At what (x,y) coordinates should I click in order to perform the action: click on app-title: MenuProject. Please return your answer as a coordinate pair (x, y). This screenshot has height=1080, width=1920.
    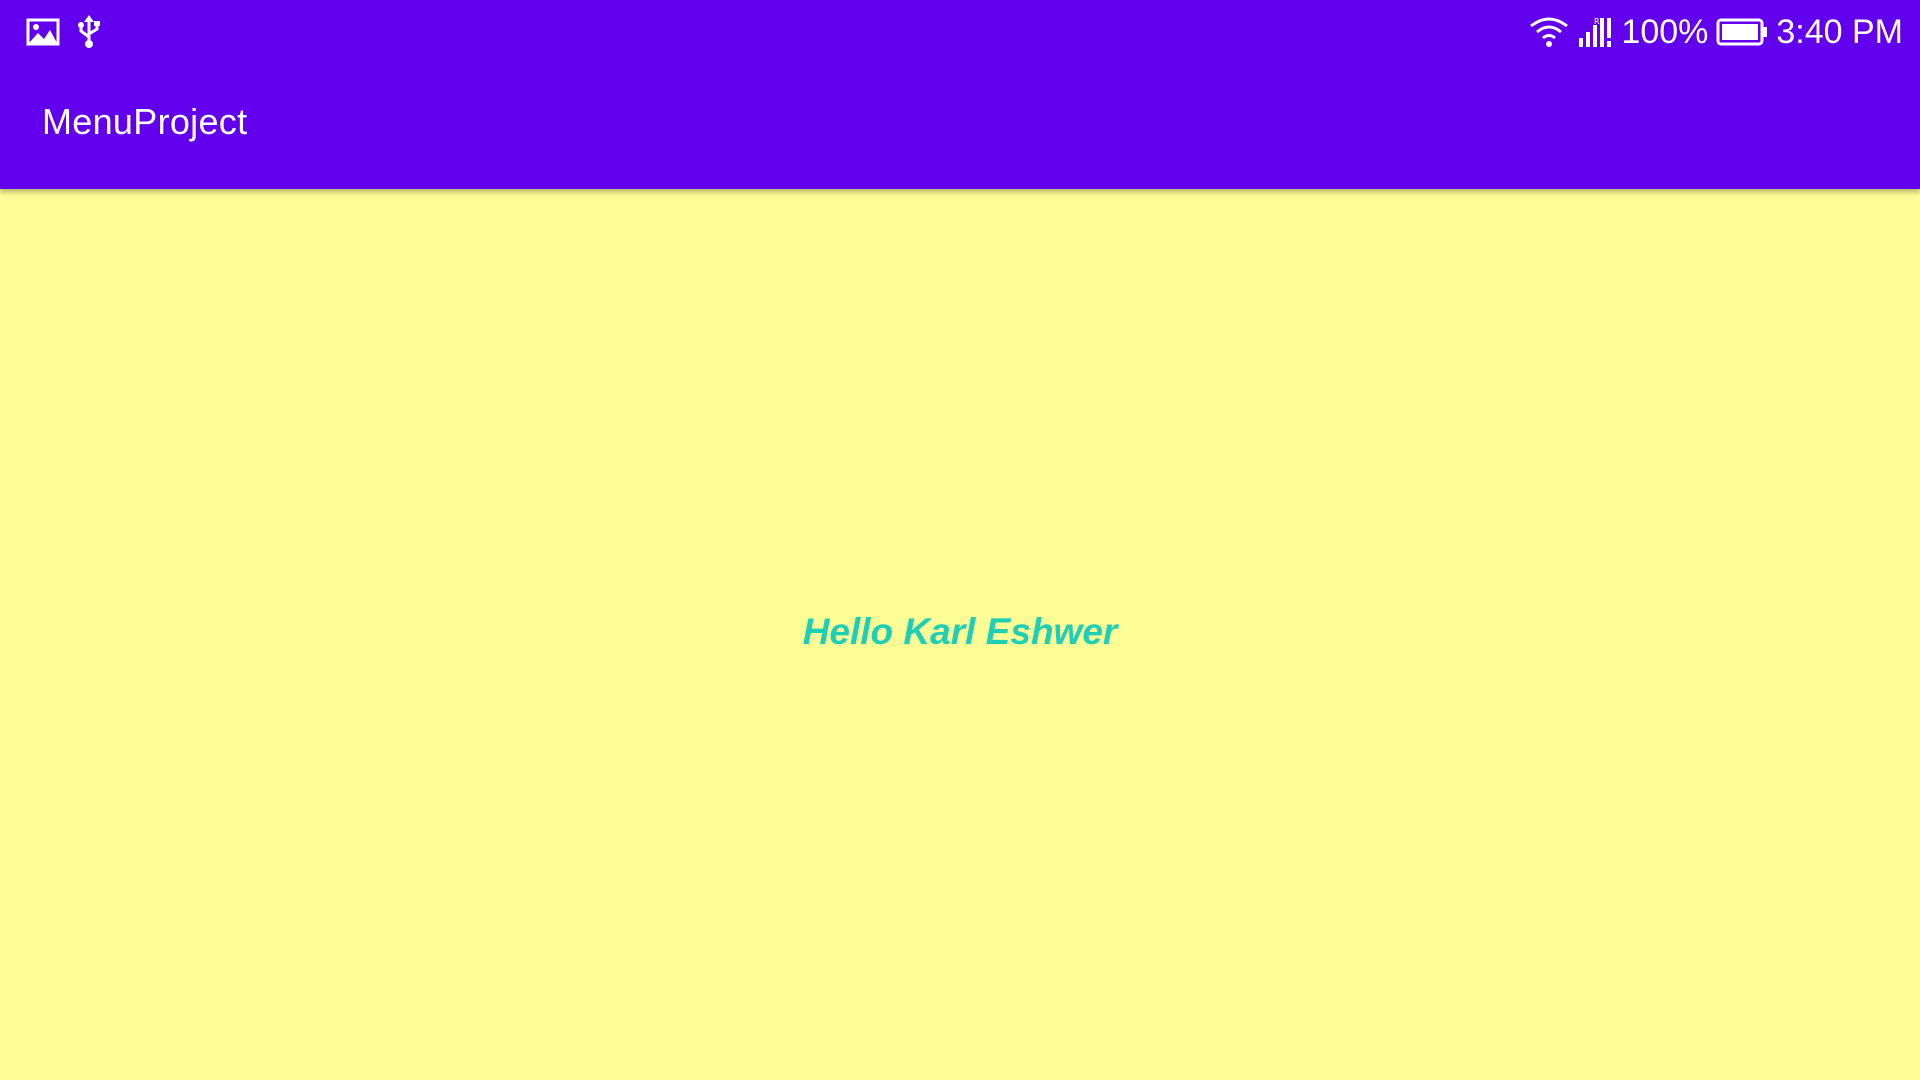
    Looking at the image, I should click on (145, 121).